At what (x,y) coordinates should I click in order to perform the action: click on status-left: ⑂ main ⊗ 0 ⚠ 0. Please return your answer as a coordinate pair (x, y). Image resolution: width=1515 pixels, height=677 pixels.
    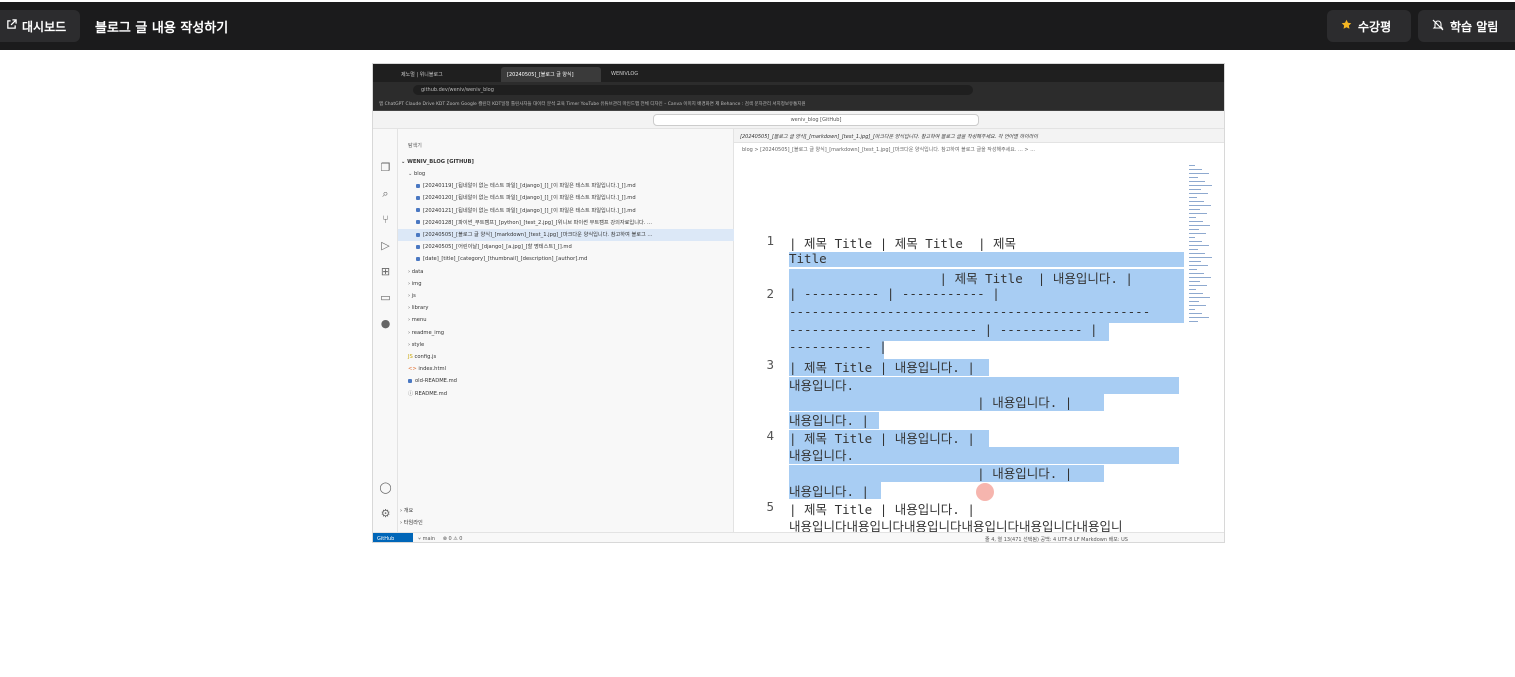
    Looking at the image, I should click on (440, 539).